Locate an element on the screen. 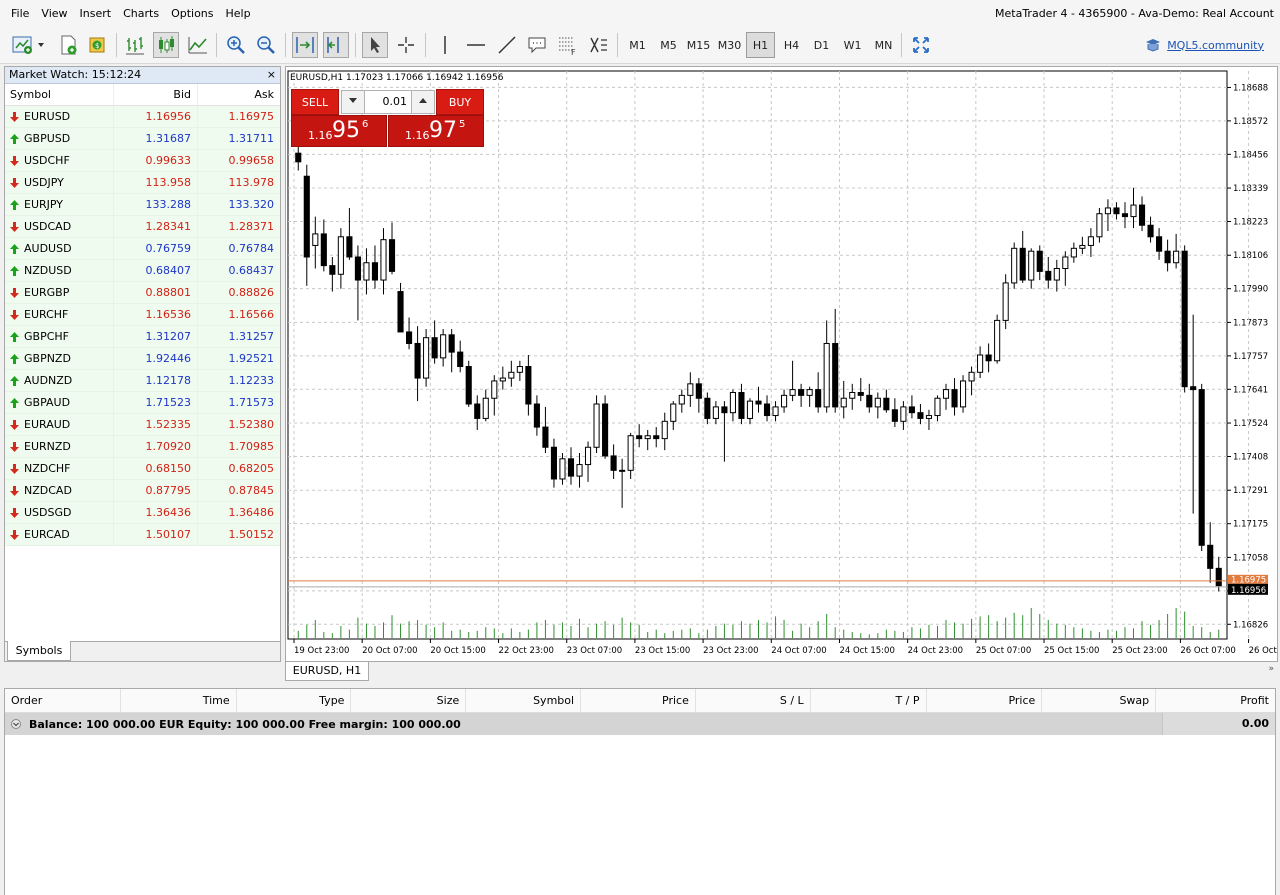  lot-decrease-button is located at coordinates (353, 102).